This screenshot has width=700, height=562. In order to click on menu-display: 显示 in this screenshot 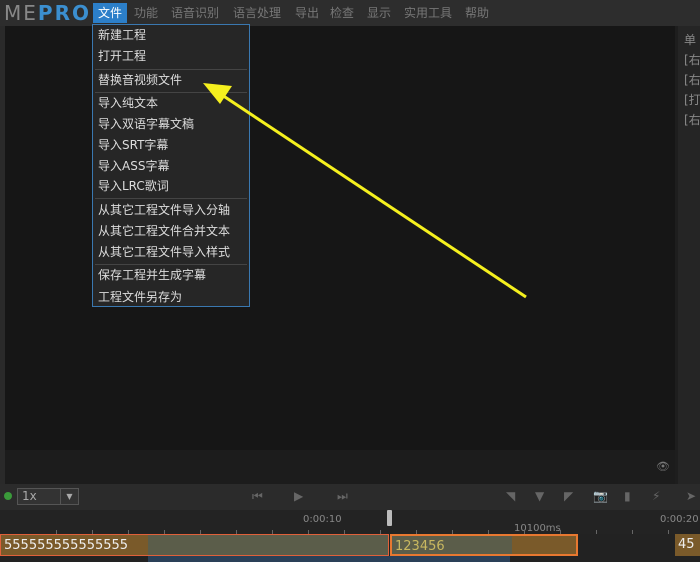, I will do `click(379, 13)`.